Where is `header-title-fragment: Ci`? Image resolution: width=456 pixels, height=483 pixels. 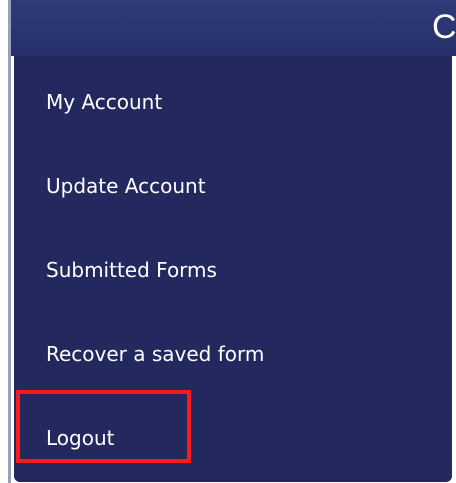
header-title-fragment: Ci is located at coordinates (444, 27).